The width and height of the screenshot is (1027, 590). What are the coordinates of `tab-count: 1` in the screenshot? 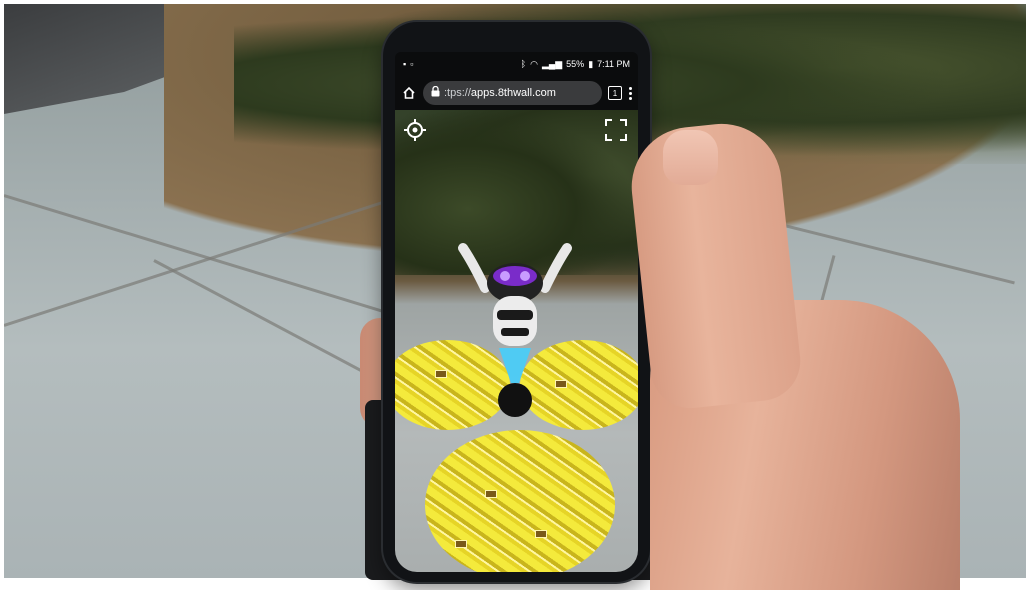 It's located at (615, 93).